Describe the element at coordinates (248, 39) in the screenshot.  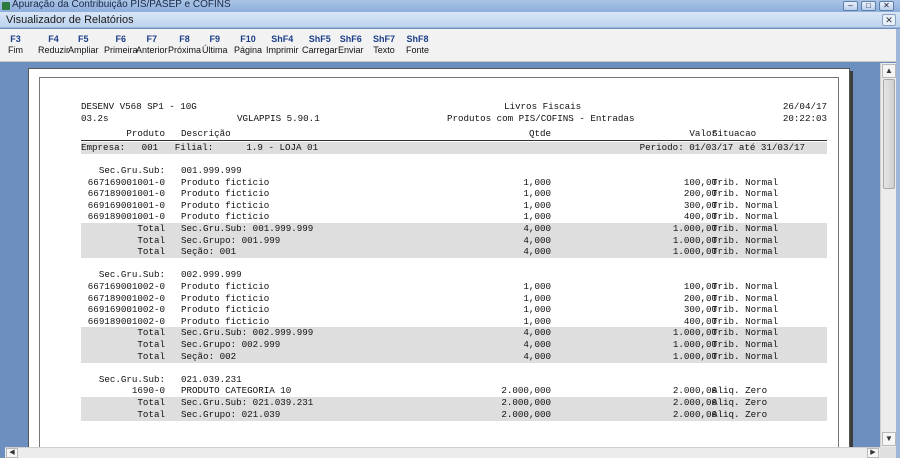
I see `function-key: F10` at that location.